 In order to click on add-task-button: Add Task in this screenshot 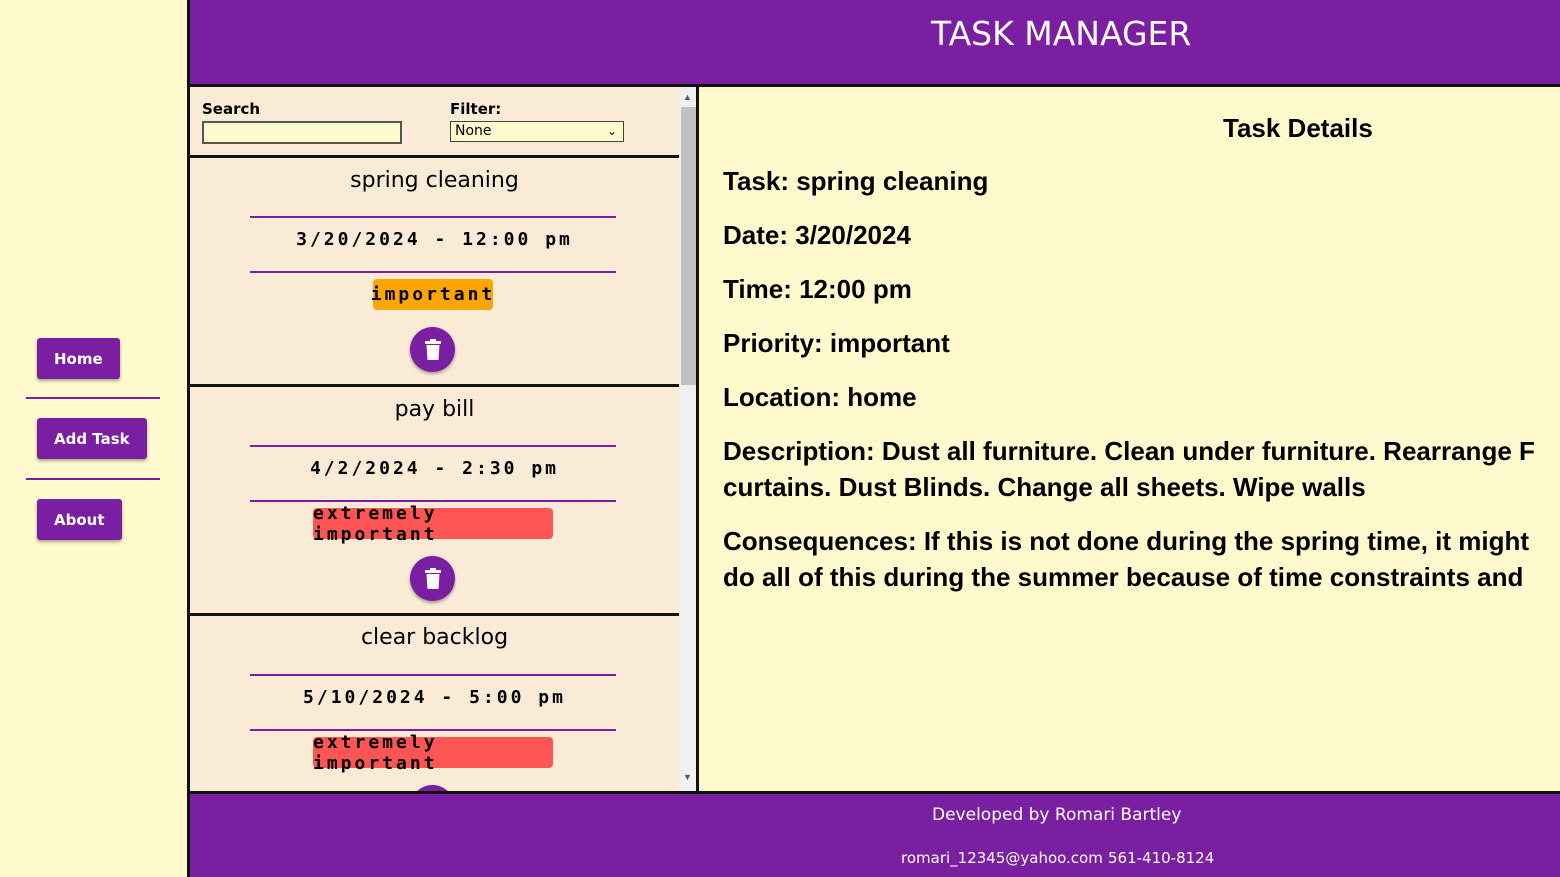, I will do `click(92, 438)`.